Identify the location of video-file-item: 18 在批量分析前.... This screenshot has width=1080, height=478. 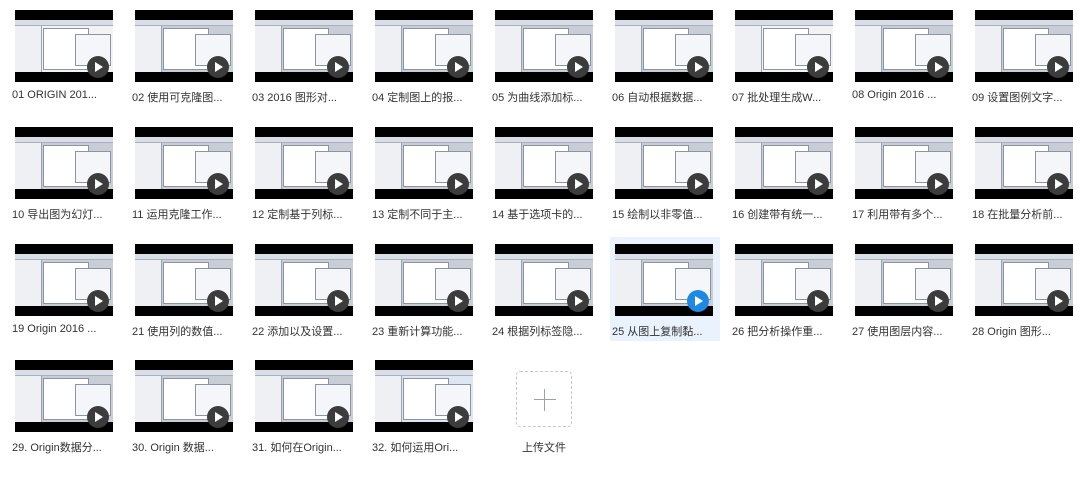
(1025, 172).